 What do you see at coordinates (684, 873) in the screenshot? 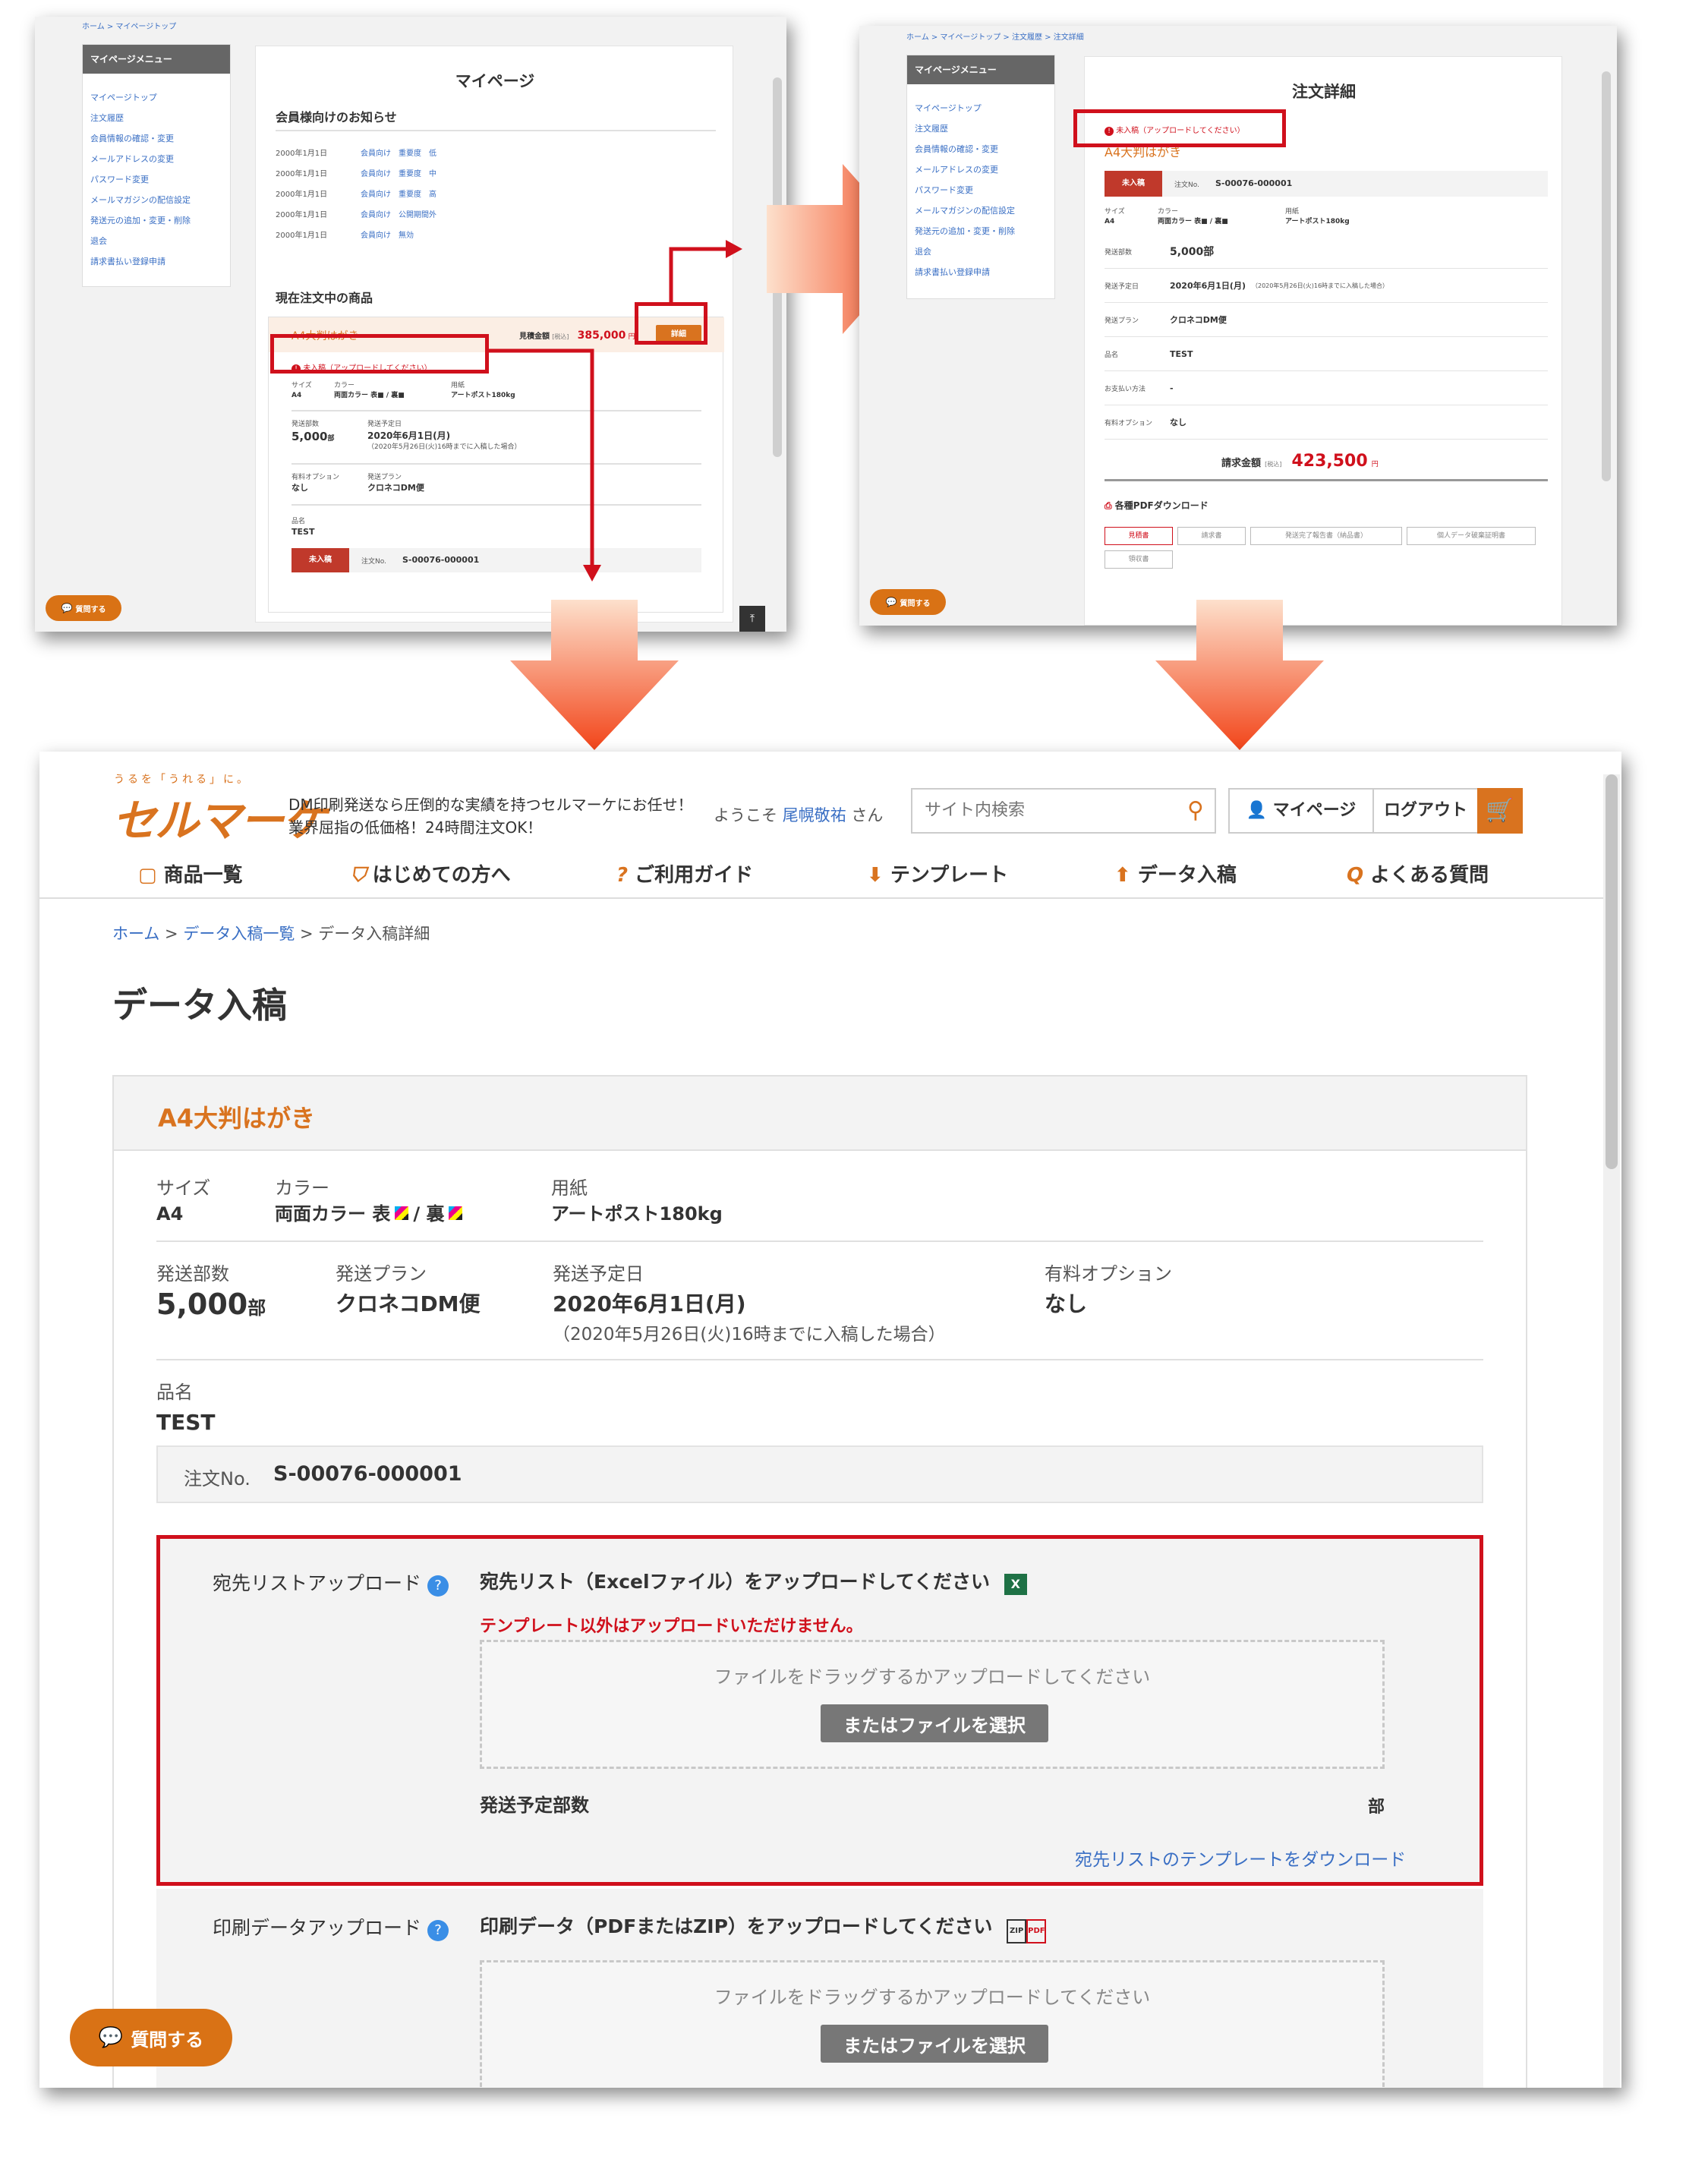
I see `nav-guide: ? ご利用ガイド` at bounding box center [684, 873].